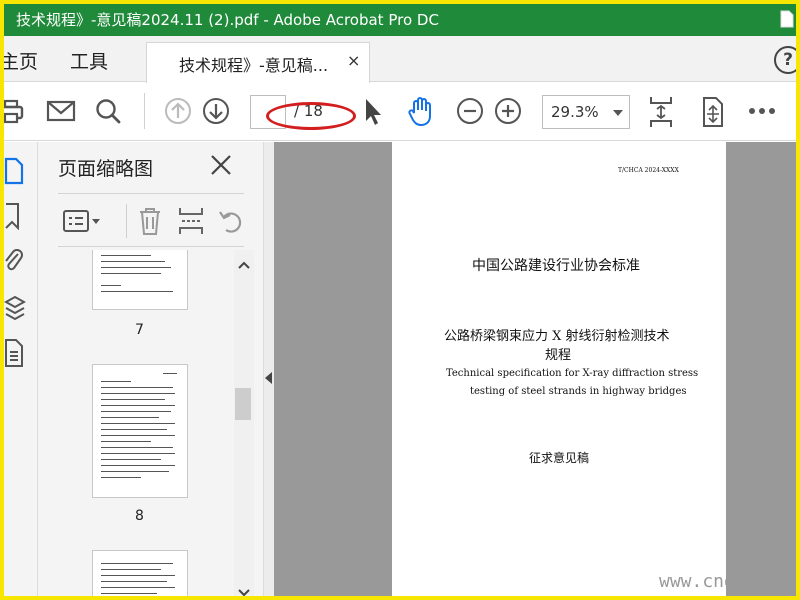 The width and height of the screenshot is (800, 600). I want to click on help-button: ?, so click(785, 60).